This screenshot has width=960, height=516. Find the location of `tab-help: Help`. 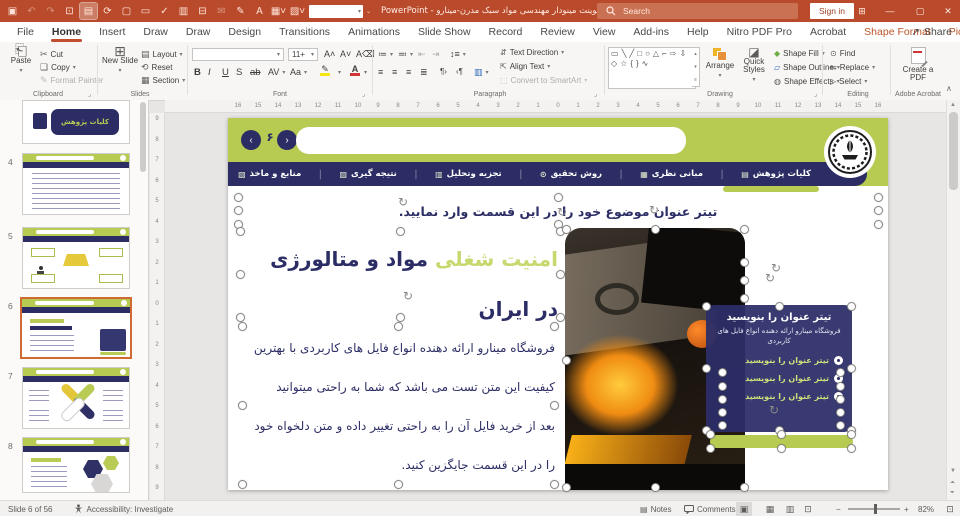

tab-help: Help is located at coordinates (698, 32).